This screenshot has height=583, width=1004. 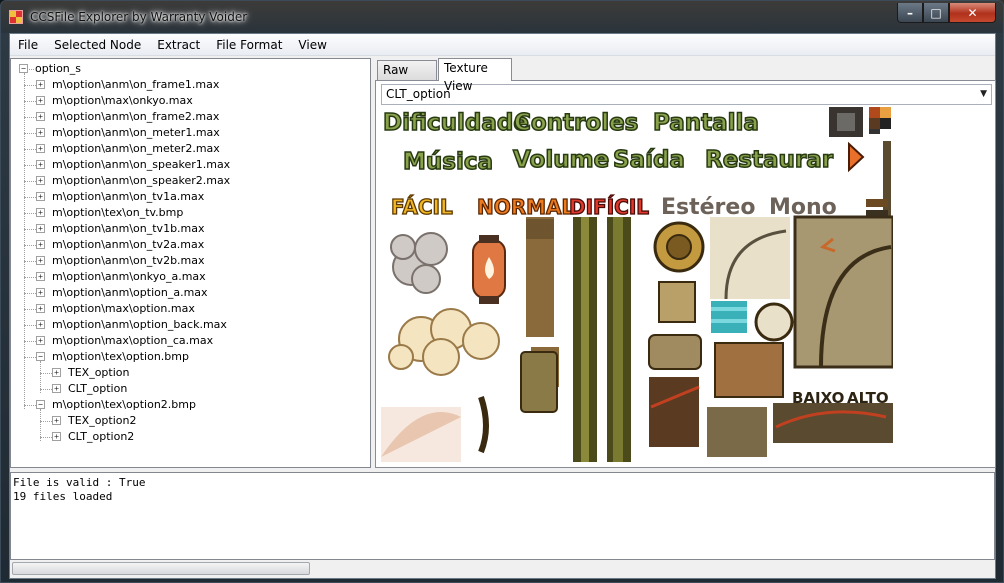 What do you see at coordinates (122, 100) in the screenshot?
I see `tree-node-label: m\option\max\onkyo.max` at bounding box center [122, 100].